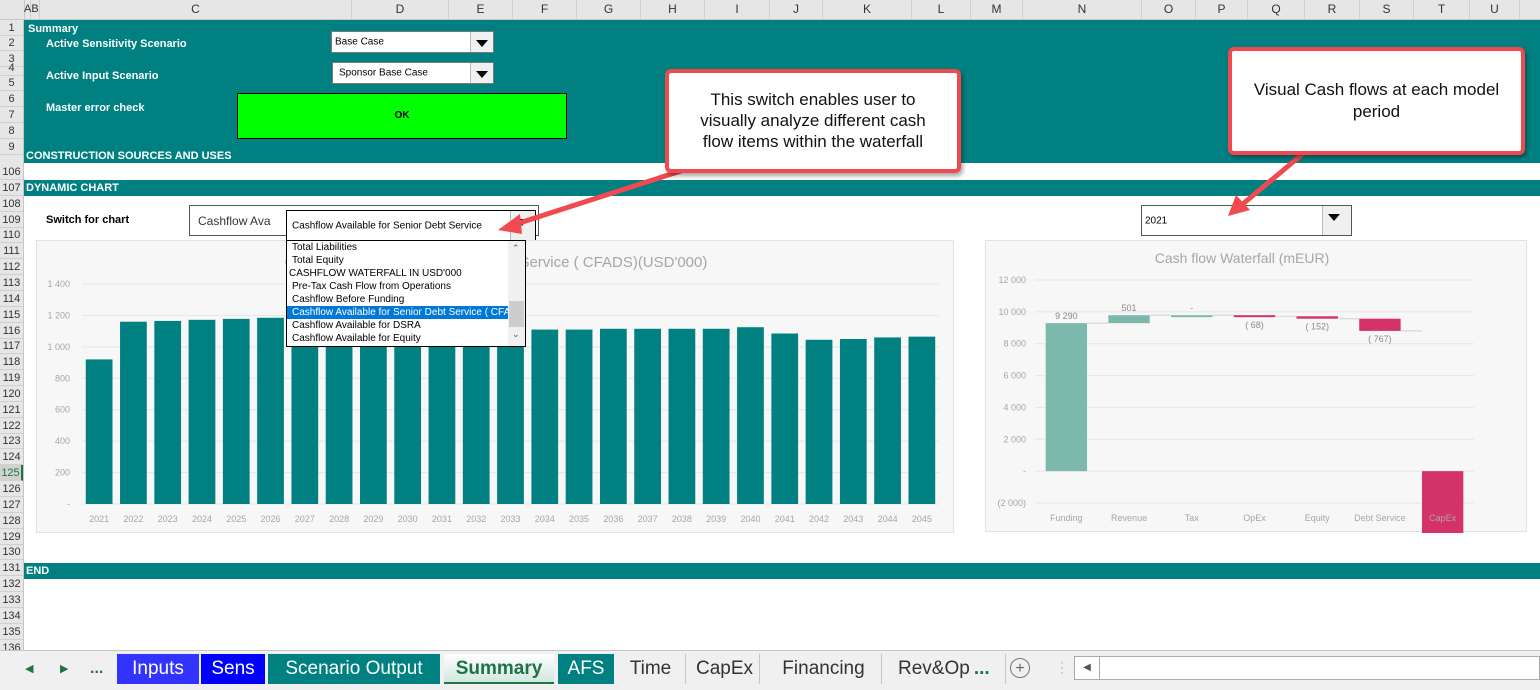 The width and height of the screenshot is (1540, 690). What do you see at coordinates (11, 616) in the screenshot?
I see `row-header-134: 134` at bounding box center [11, 616].